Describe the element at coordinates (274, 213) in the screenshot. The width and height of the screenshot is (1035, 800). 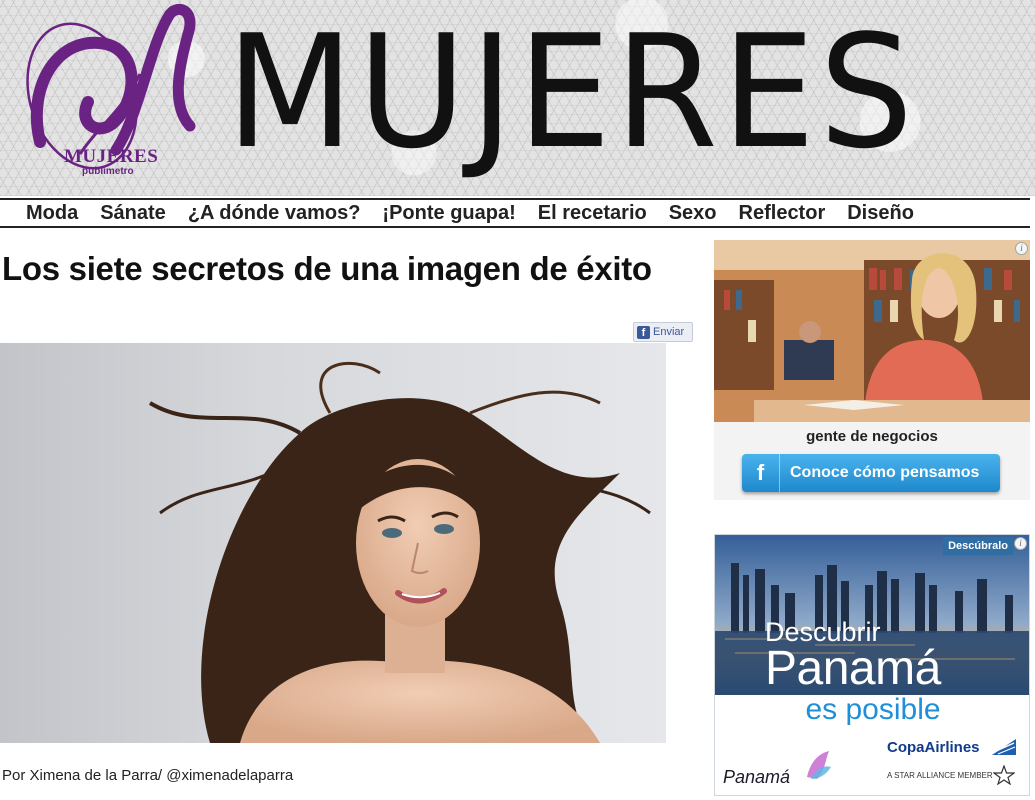
I see `nav-item-a-donde-vamos: ¿A dónde vamos?` at that location.